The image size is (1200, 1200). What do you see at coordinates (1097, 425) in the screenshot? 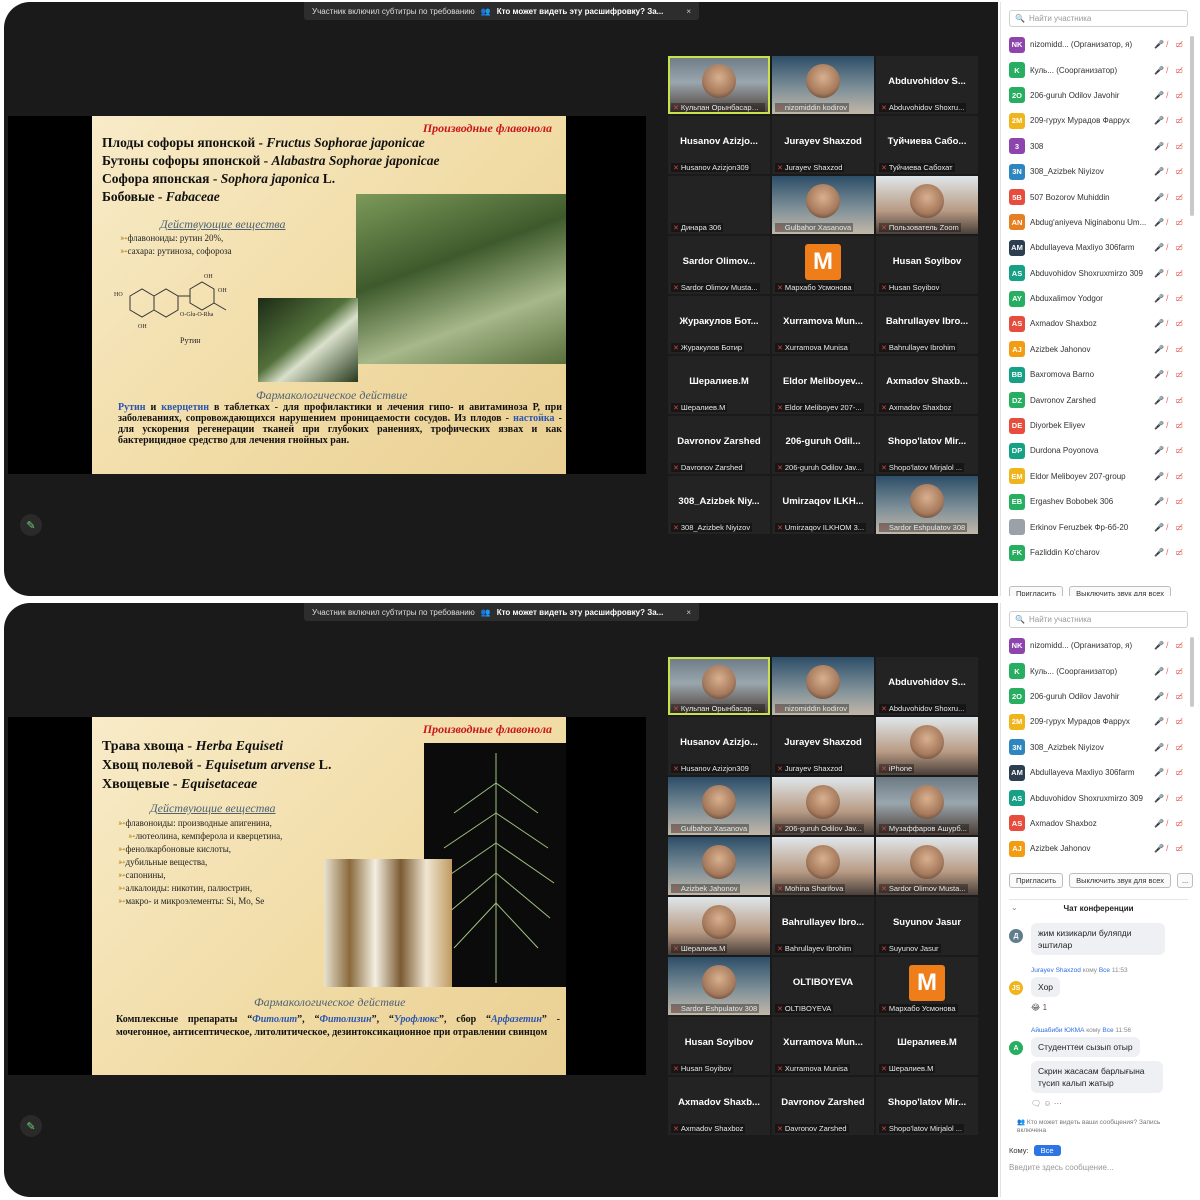
I see `participant-row: DE Diyorbek Eliyev 🎤̸ ▭̸` at bounding box center [1097, 425].